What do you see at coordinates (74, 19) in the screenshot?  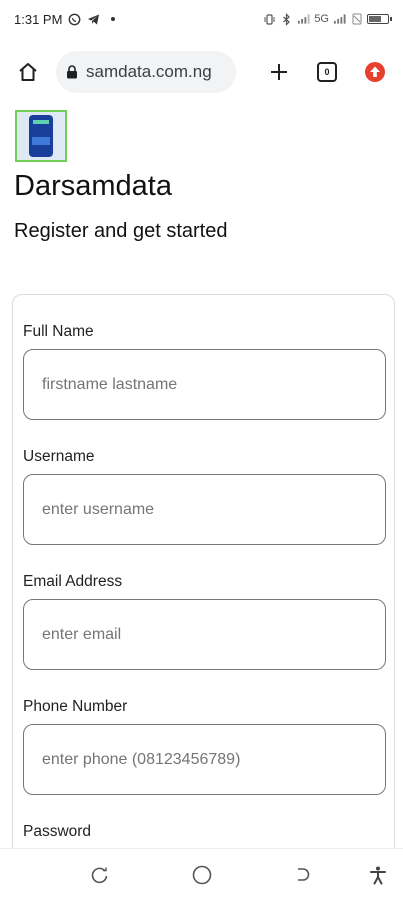 I see `whatsapp-icon` at bounding box center [74, 19].